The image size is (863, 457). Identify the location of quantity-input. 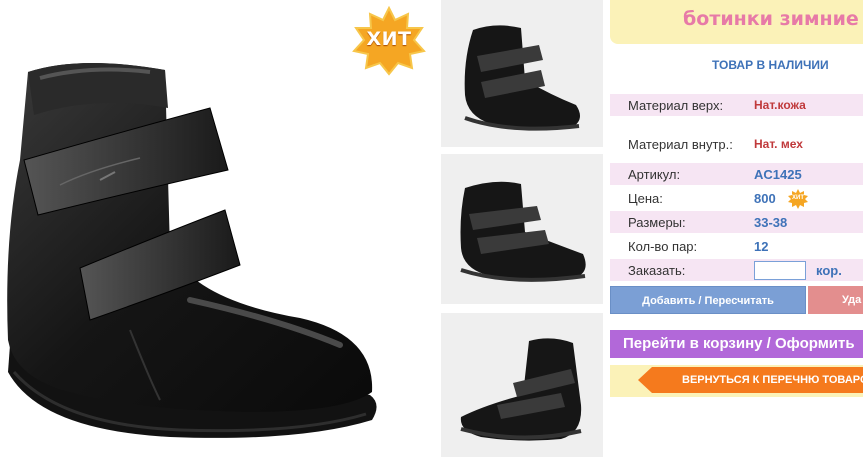
(780, 270).